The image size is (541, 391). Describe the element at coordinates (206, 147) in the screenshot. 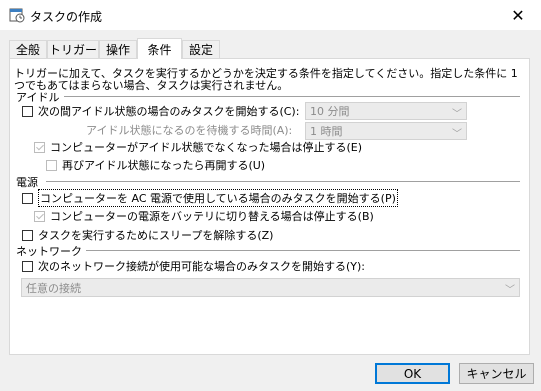

I see `idle-stop-label: コンピューターがアイドル状態でなくなった場合は停止する(E)` at that location.